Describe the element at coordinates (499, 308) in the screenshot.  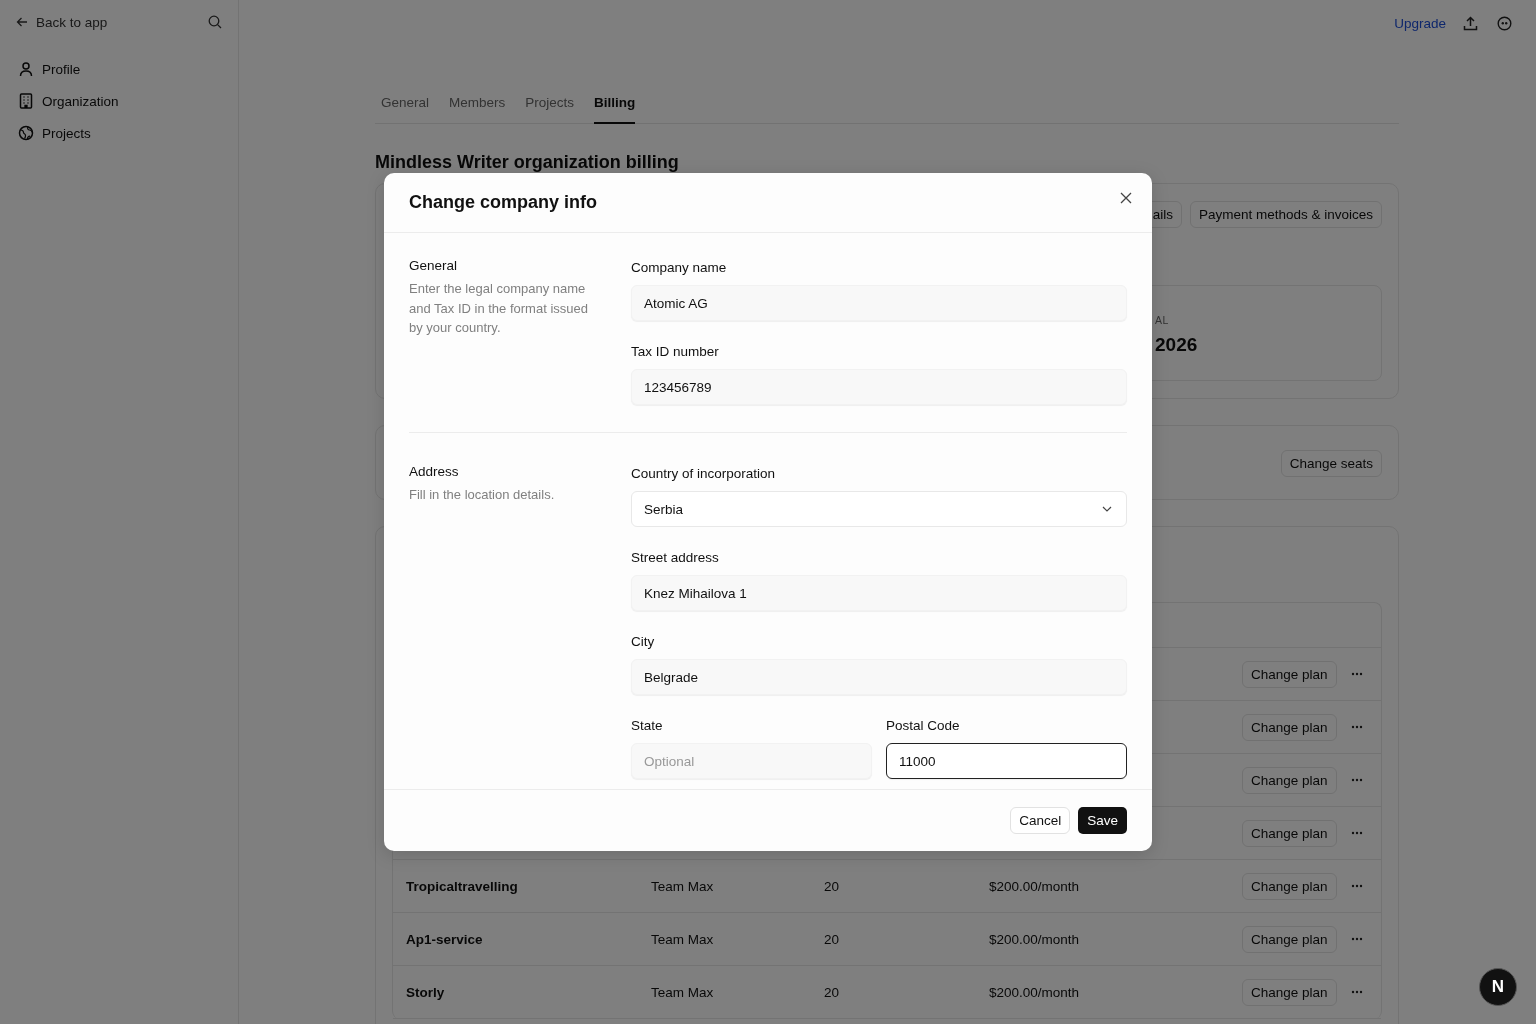
I see `section-description: Enter the legal company name and Tax ID in the format issued by your country.` at that location.